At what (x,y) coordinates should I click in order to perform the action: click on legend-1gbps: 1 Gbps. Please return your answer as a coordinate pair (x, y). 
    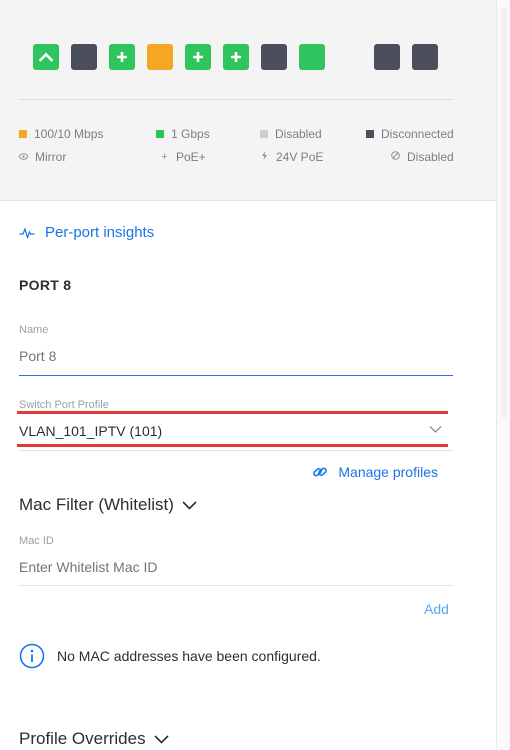
    Looking at the image, I should click on (183, 134).